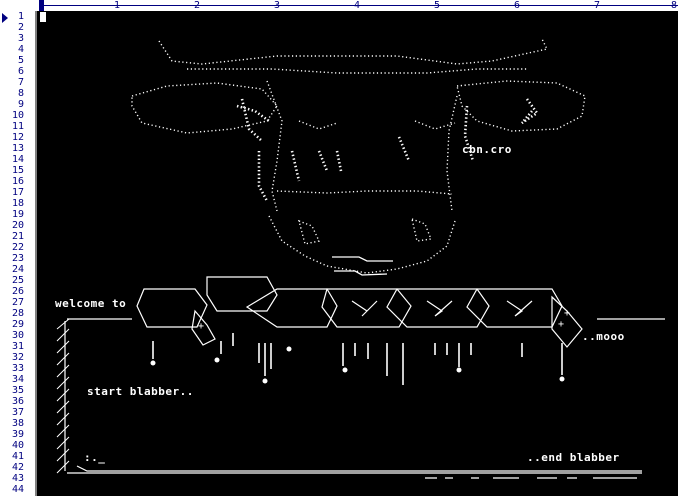  What do you see at coordinates (437, 5) in the screenshot?
I see `ruler-marker-5: 5` at bounding box center [437, 5].